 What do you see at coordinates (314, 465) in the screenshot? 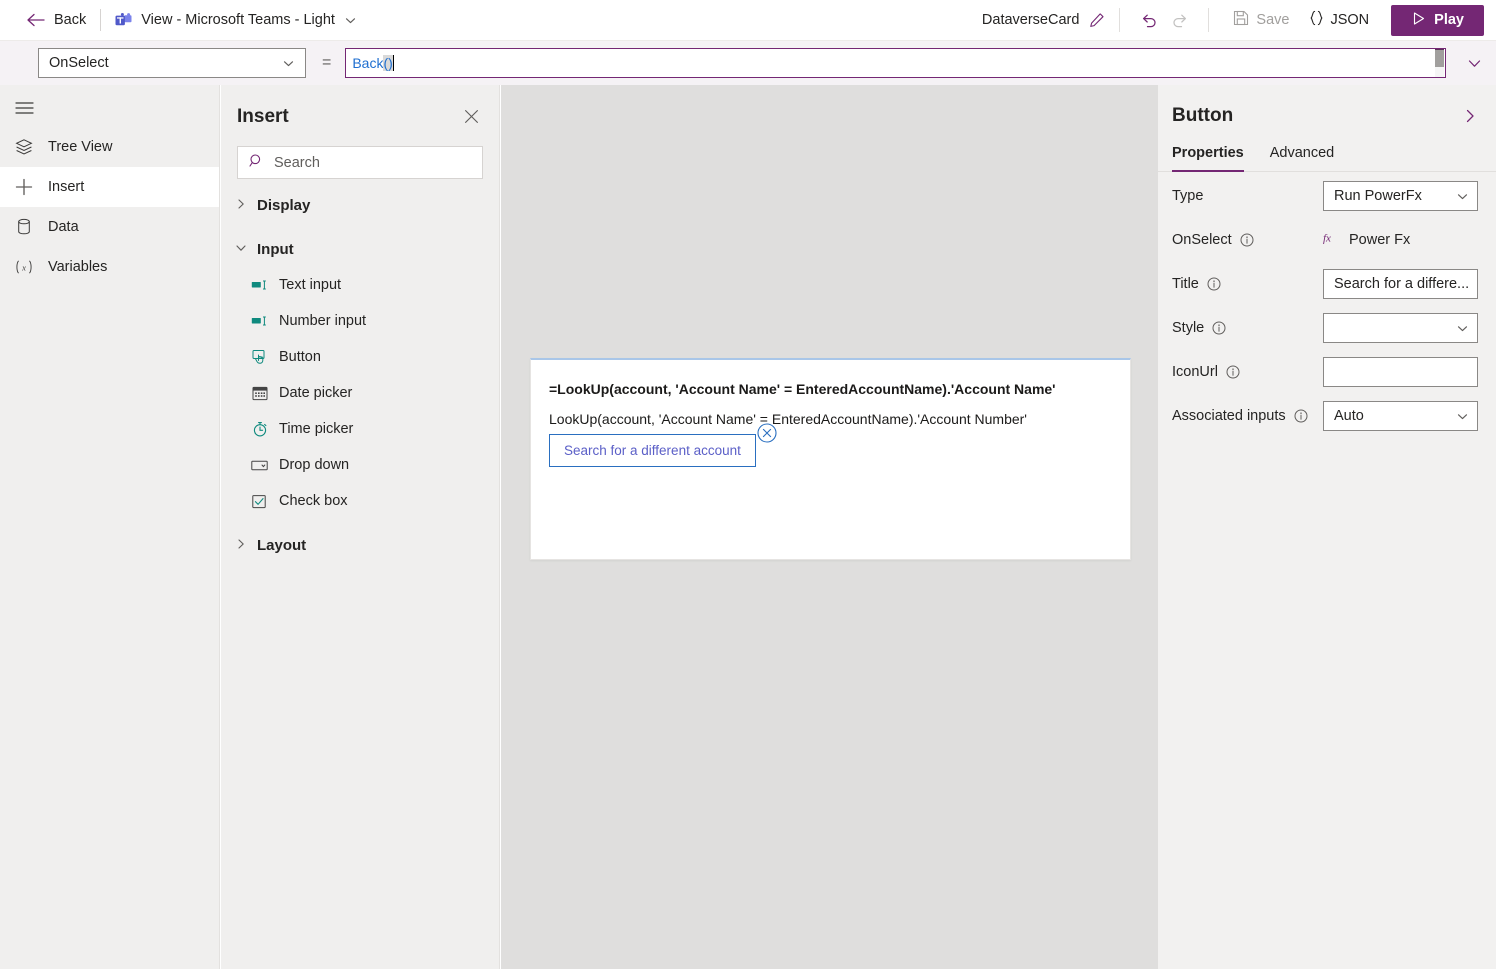
I see `insert-item-label: Drop down` at bounding box center [314, 465].